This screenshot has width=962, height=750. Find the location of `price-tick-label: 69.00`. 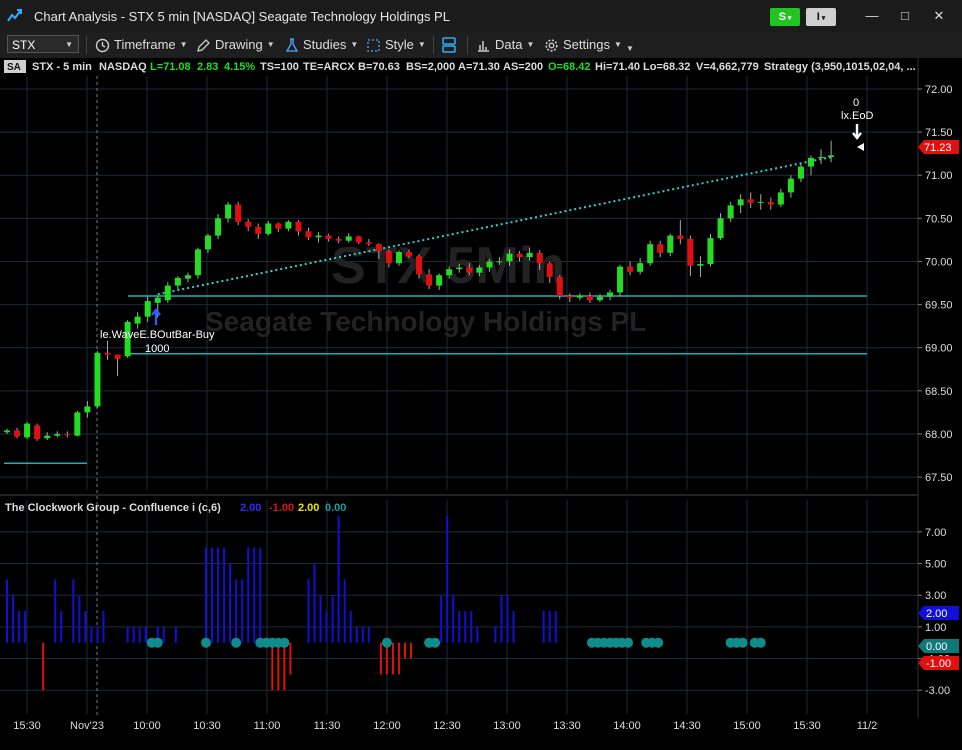

price-tick-label: 69.00 is located at coordinates (939, 349).